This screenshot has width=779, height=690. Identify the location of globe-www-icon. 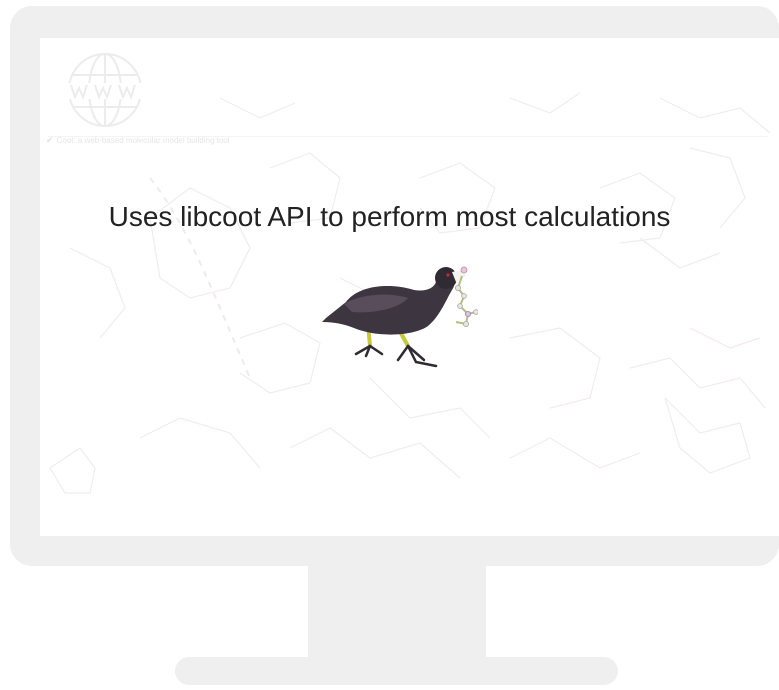
(105, 90).